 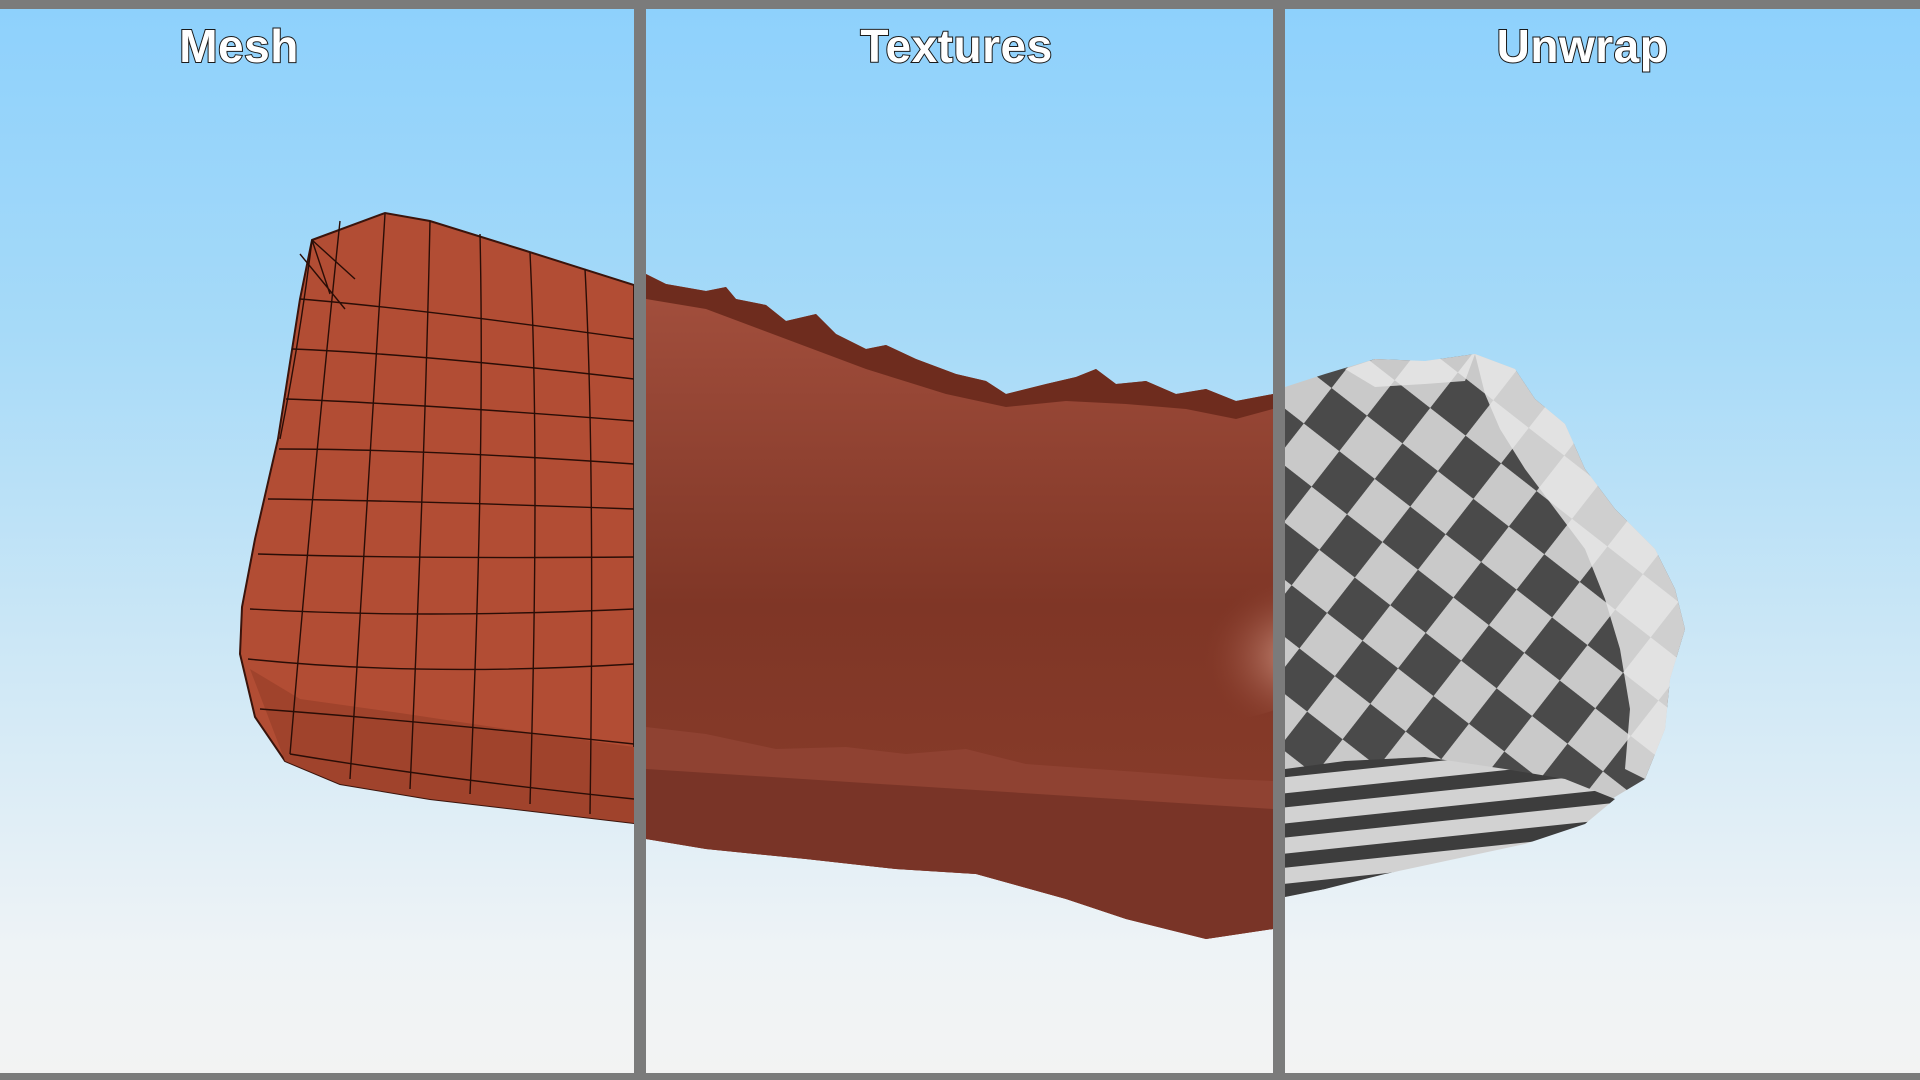 What do you see at coordinates (956, 46) in the screenshot?
I see `panel-title-textures: Textures` at bounding box center [956, 46].